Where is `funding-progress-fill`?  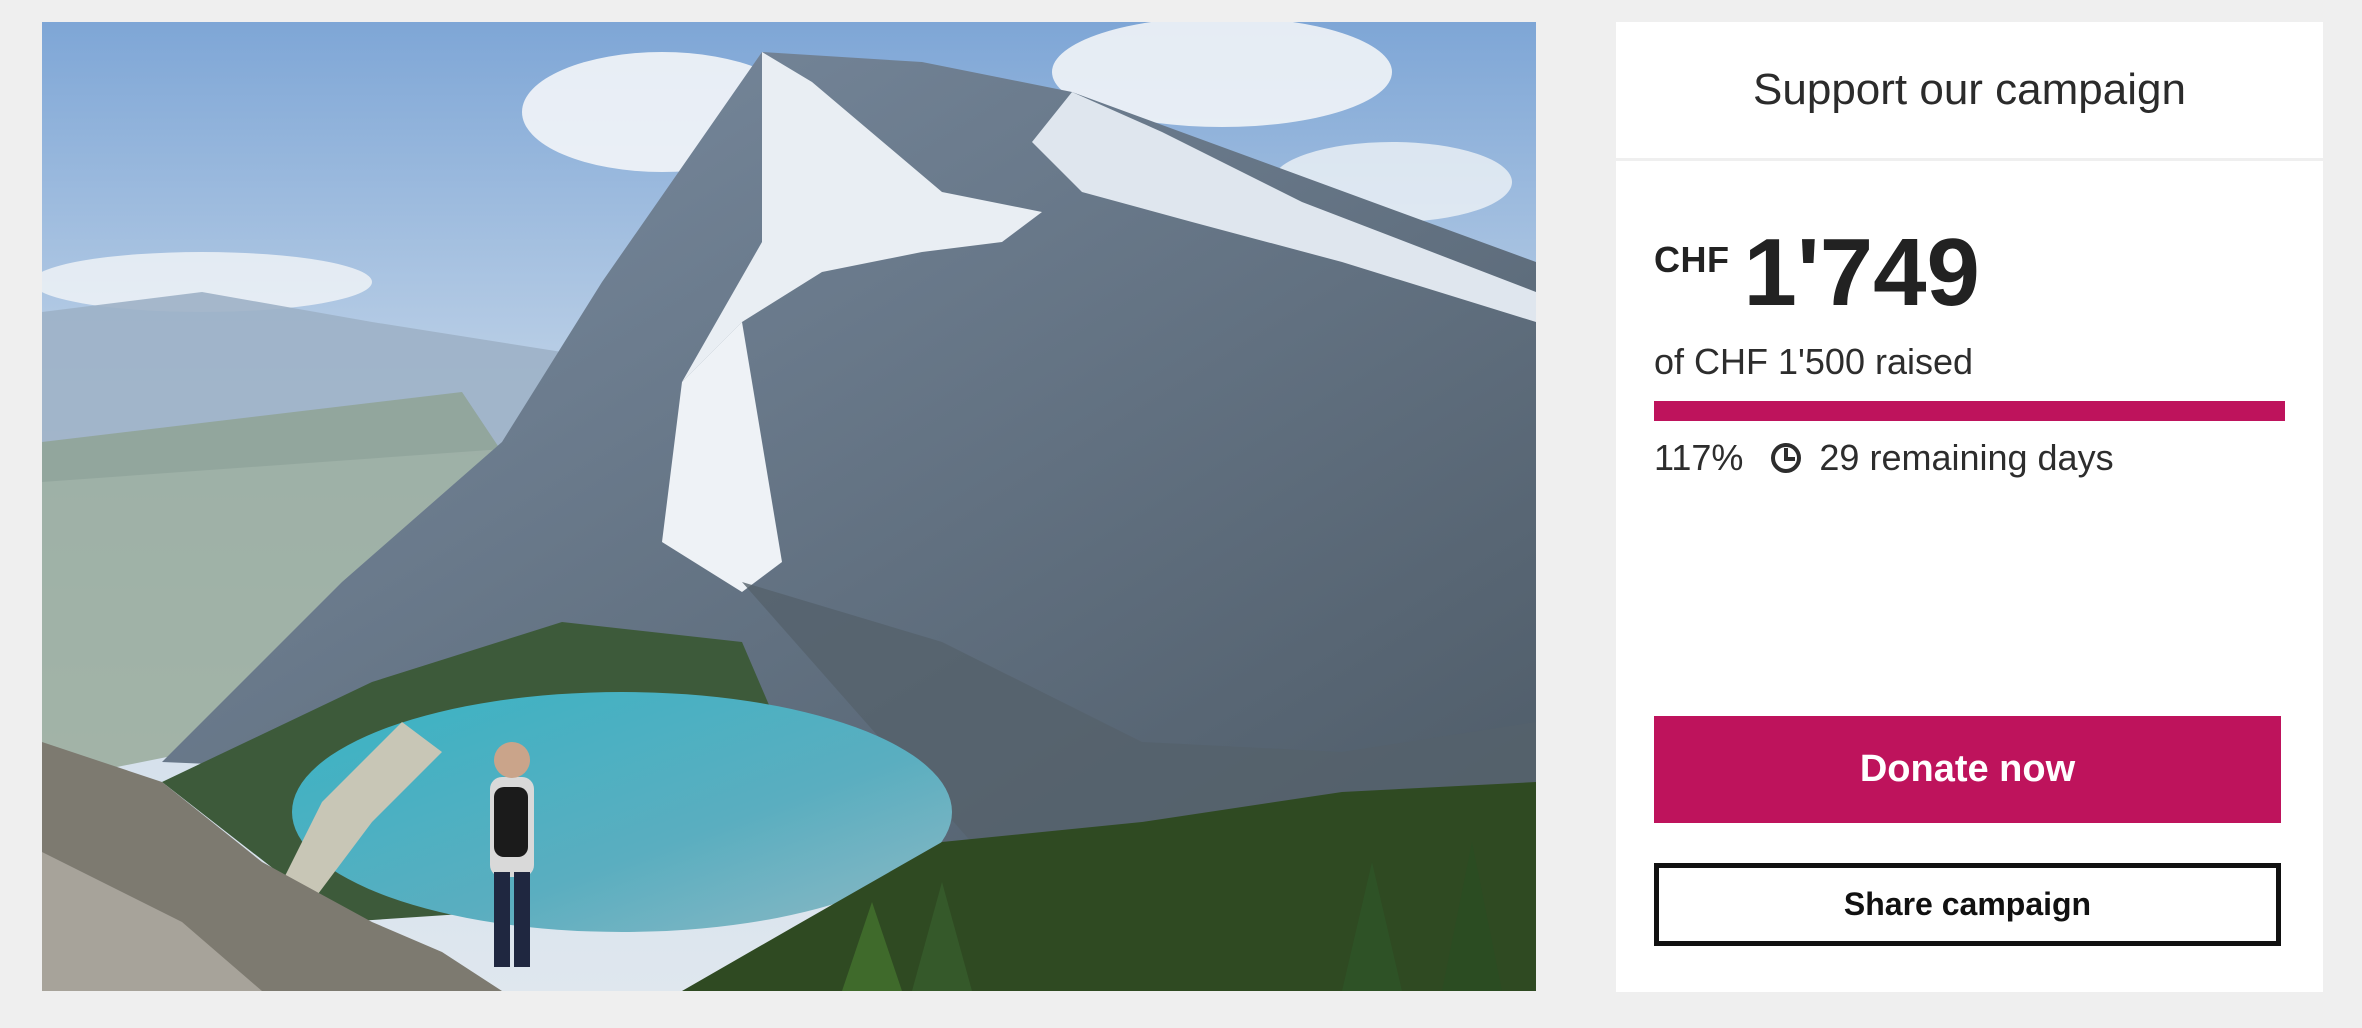
funding-progress-fill is located at coordinates (1969, 411).